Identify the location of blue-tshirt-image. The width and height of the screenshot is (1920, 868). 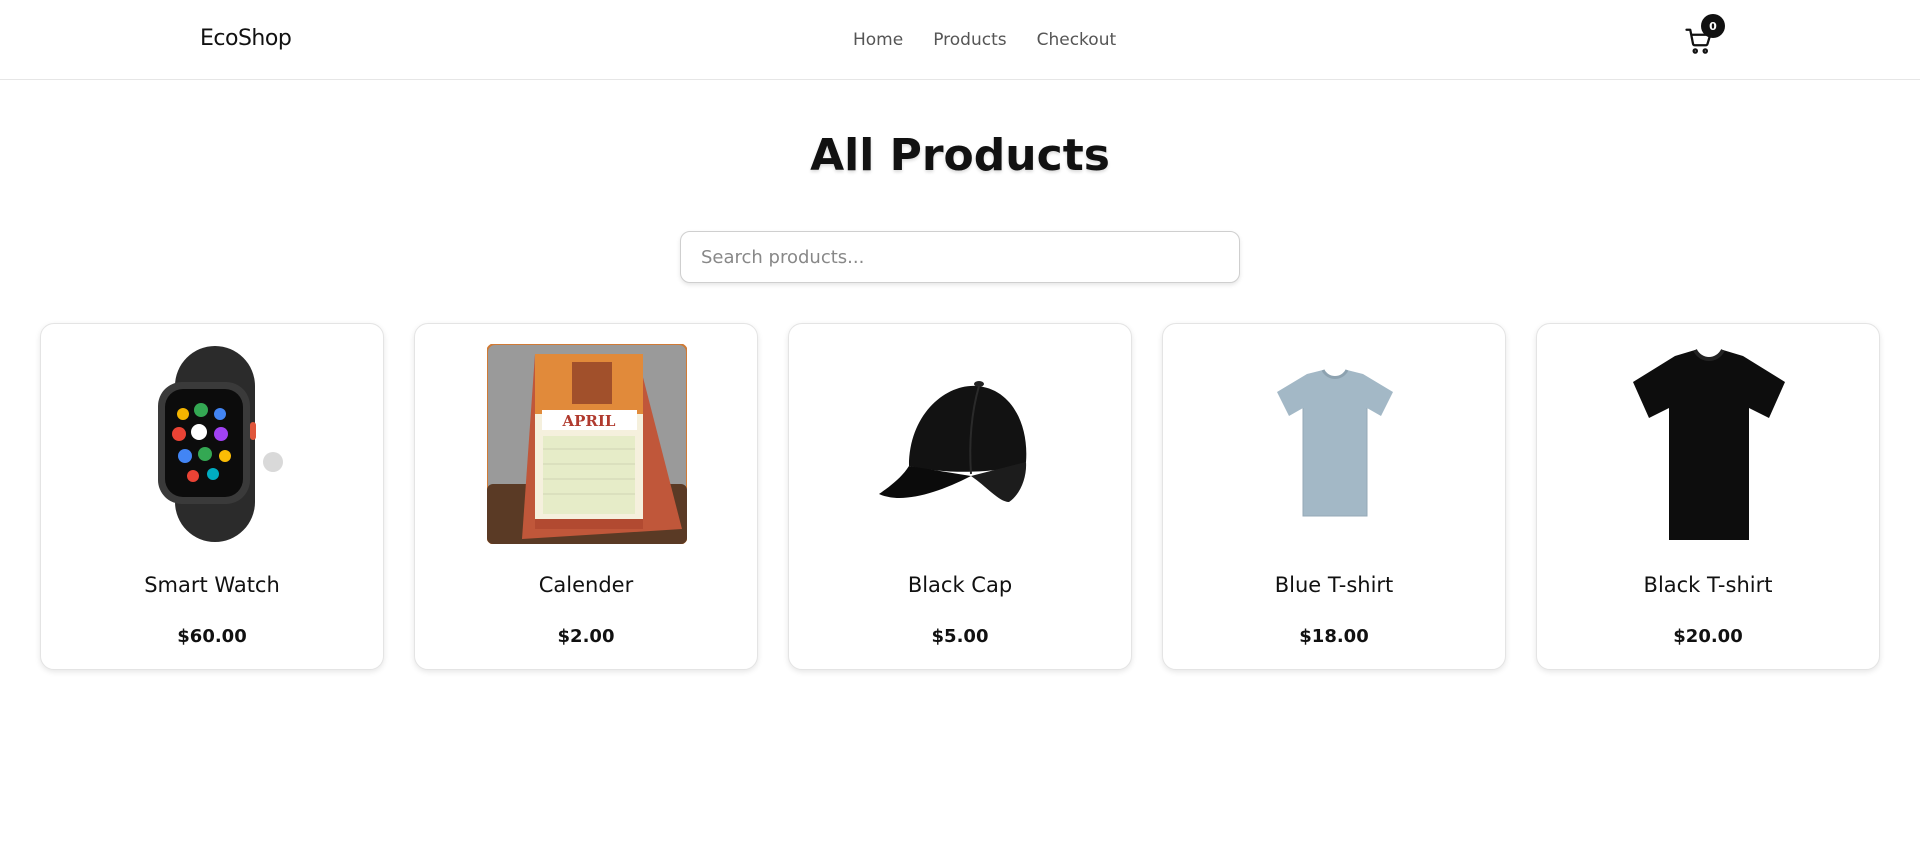
(1335, 444).